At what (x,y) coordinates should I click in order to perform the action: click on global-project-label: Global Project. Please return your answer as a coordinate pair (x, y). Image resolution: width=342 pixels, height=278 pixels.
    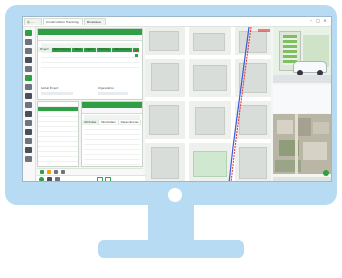
    Looking at the image, I should click on (50, 88).